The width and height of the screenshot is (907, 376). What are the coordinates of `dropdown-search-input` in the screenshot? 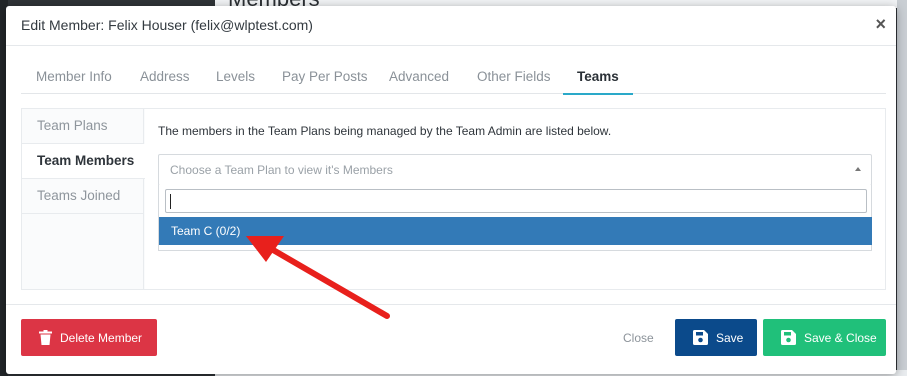 It's located at (516, 201).